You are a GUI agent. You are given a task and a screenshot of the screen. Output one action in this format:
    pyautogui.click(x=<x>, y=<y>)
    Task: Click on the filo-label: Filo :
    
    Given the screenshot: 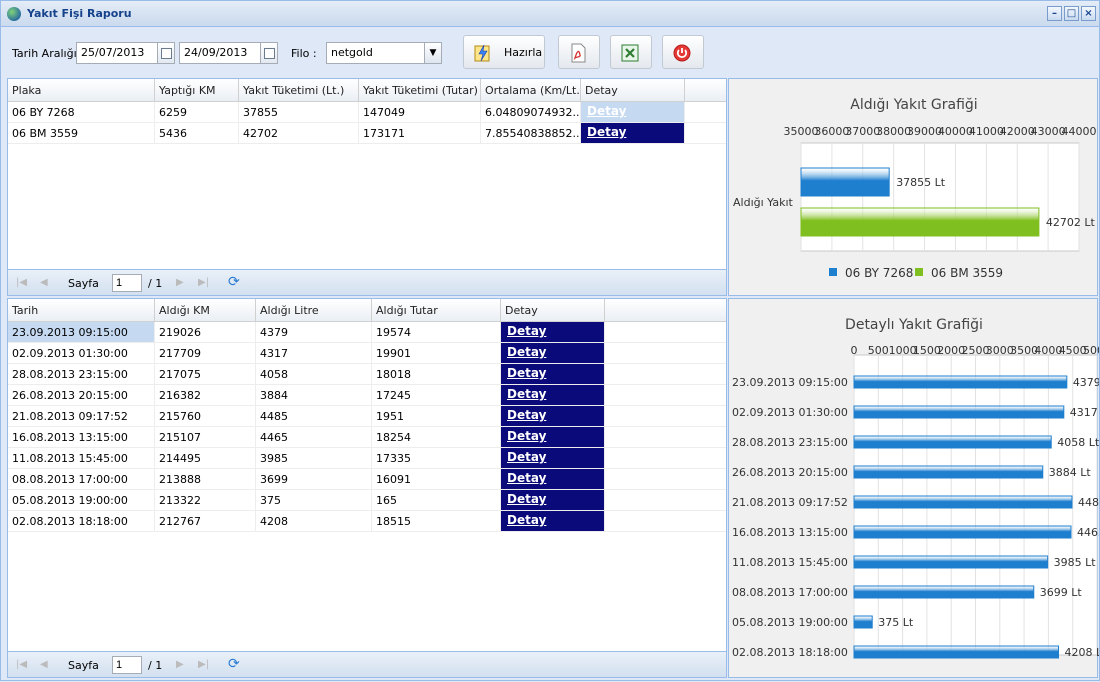 What is the action you would take?
    pyautogui.click(x=304, y=53)
    